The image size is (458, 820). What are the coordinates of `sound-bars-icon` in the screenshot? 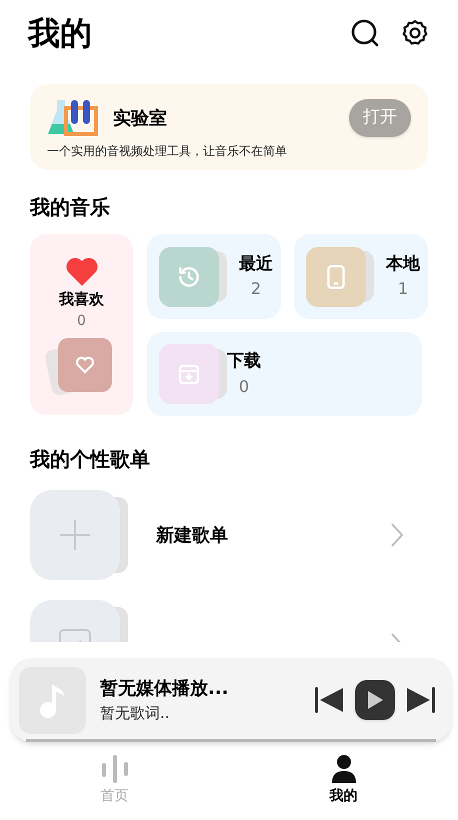 It's located at (115, 769).